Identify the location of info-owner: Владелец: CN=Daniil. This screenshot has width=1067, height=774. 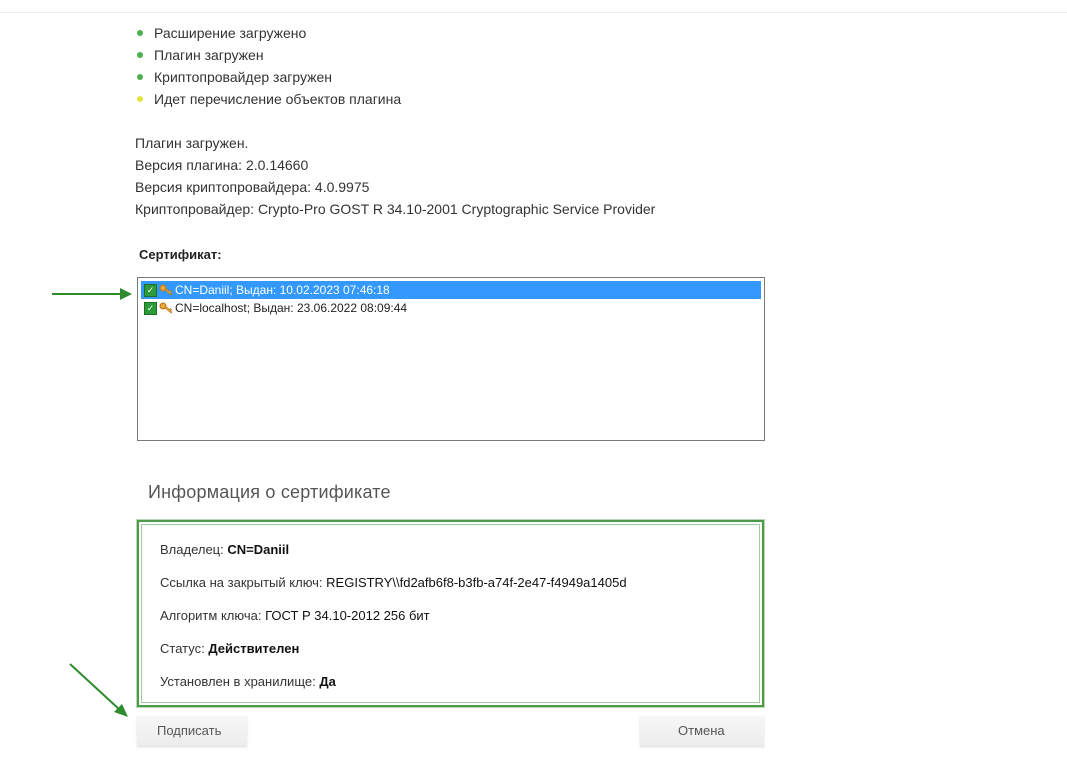
(224, 549).